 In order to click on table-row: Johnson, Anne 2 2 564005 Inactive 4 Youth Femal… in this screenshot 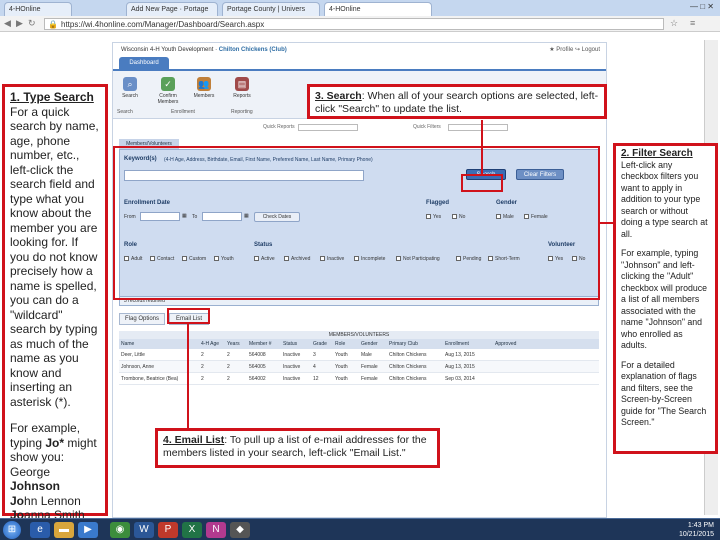, I will do `click(359, 367)`.